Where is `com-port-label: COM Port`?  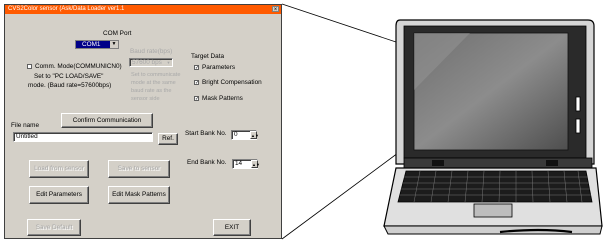 com-port-label: COM Port is located at coordinates (117, 33).